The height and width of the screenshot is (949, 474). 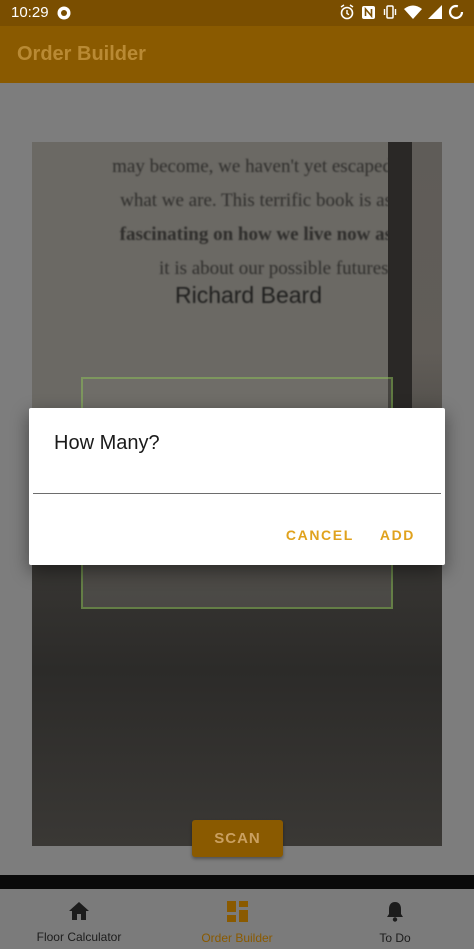 I want to click on quantity-dialog: How Many? CANCEL ADD, so click(x=237, y=486).